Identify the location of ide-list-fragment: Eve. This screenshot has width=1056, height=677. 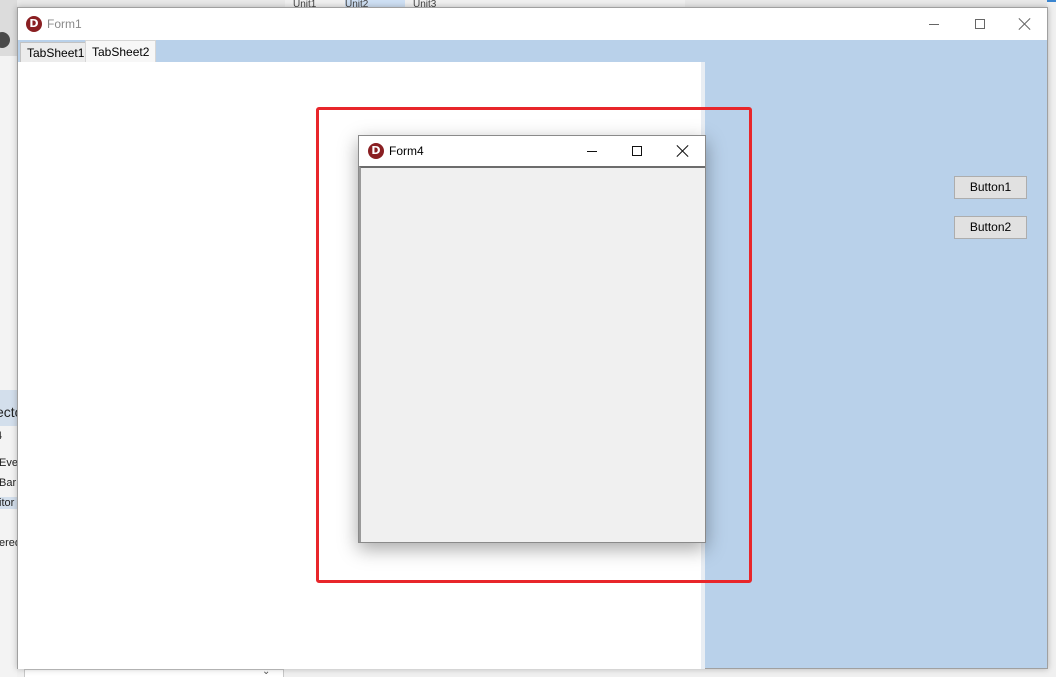
(8, 463).